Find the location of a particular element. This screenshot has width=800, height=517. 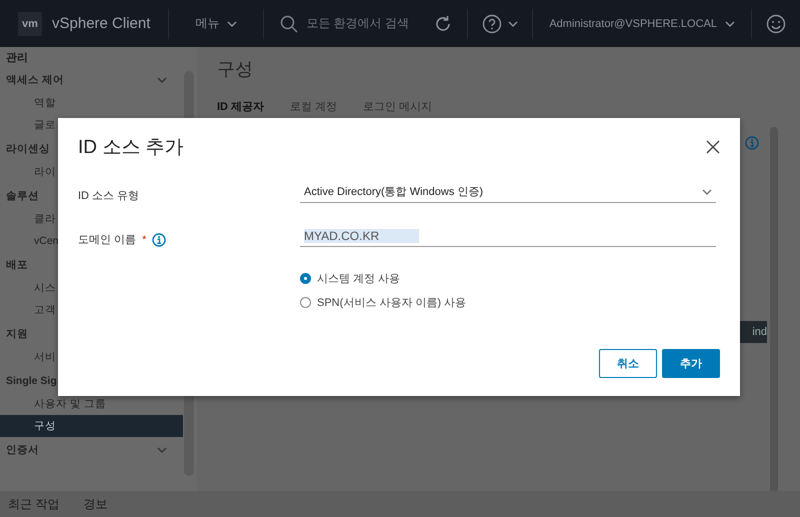

sidebar-item: 역할 is located at coordinates (91, 103).